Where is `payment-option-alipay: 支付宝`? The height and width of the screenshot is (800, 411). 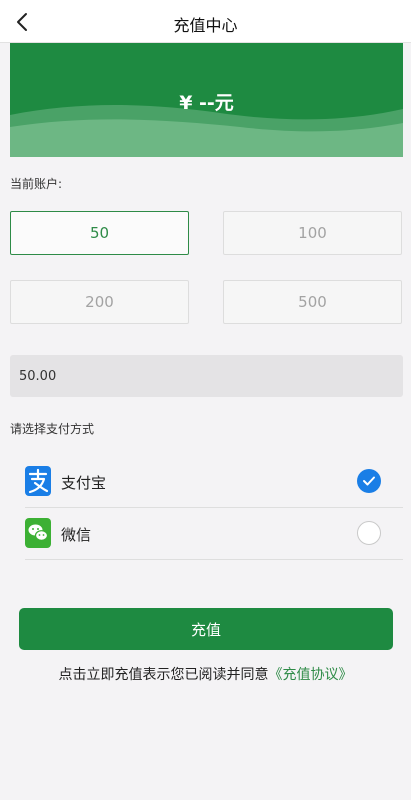 payment-option-alipay: 支付宝 is located at coordinates (214, 482).